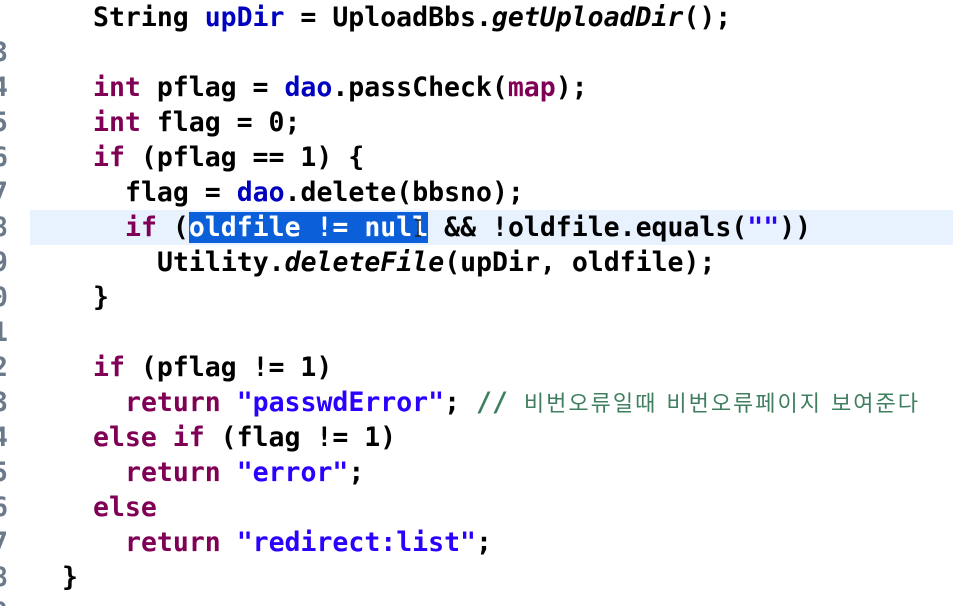  What do you see at coordinates (476, 524) in the screenshot?
I see `code-line: 7 else` at bounding box center [476, 524].